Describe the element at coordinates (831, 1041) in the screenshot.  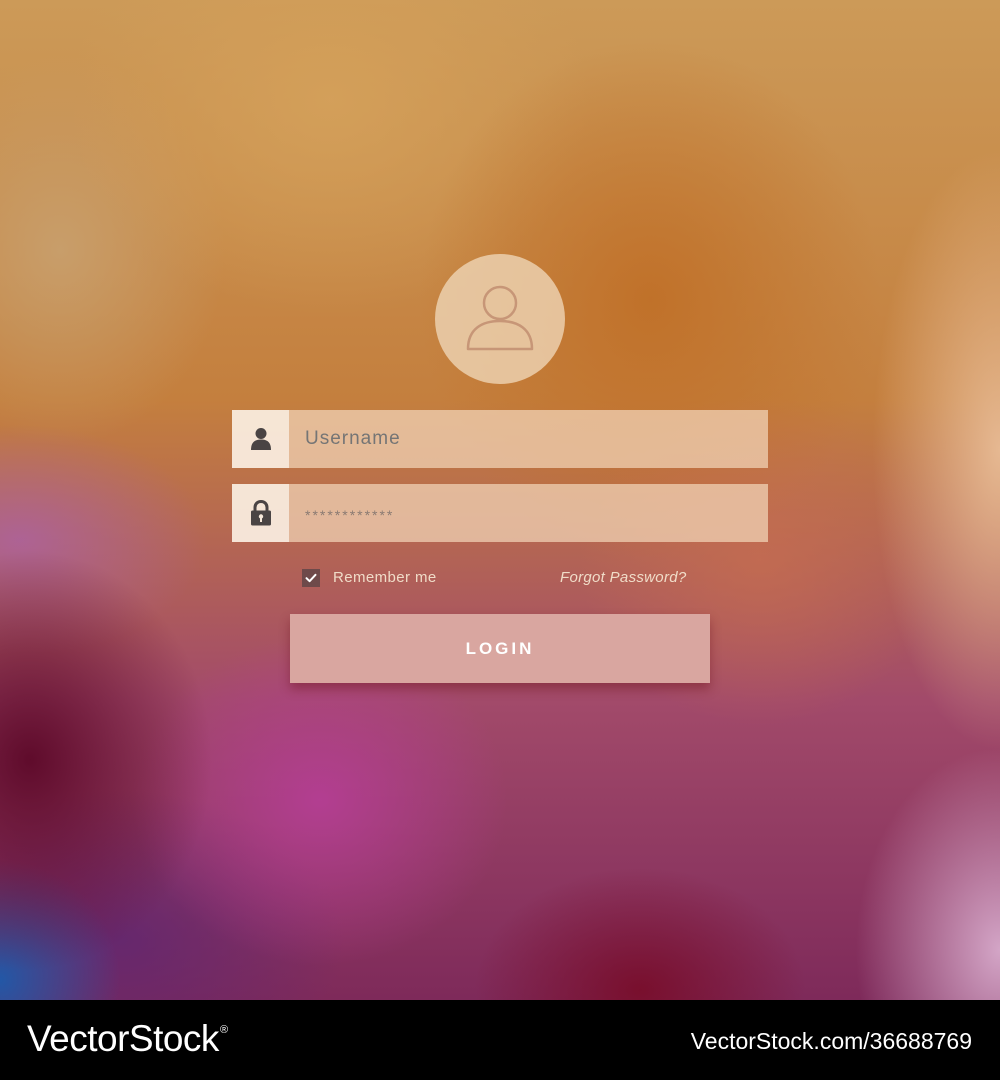
I see `image-id: VectorStock.com/36688769` at that location.